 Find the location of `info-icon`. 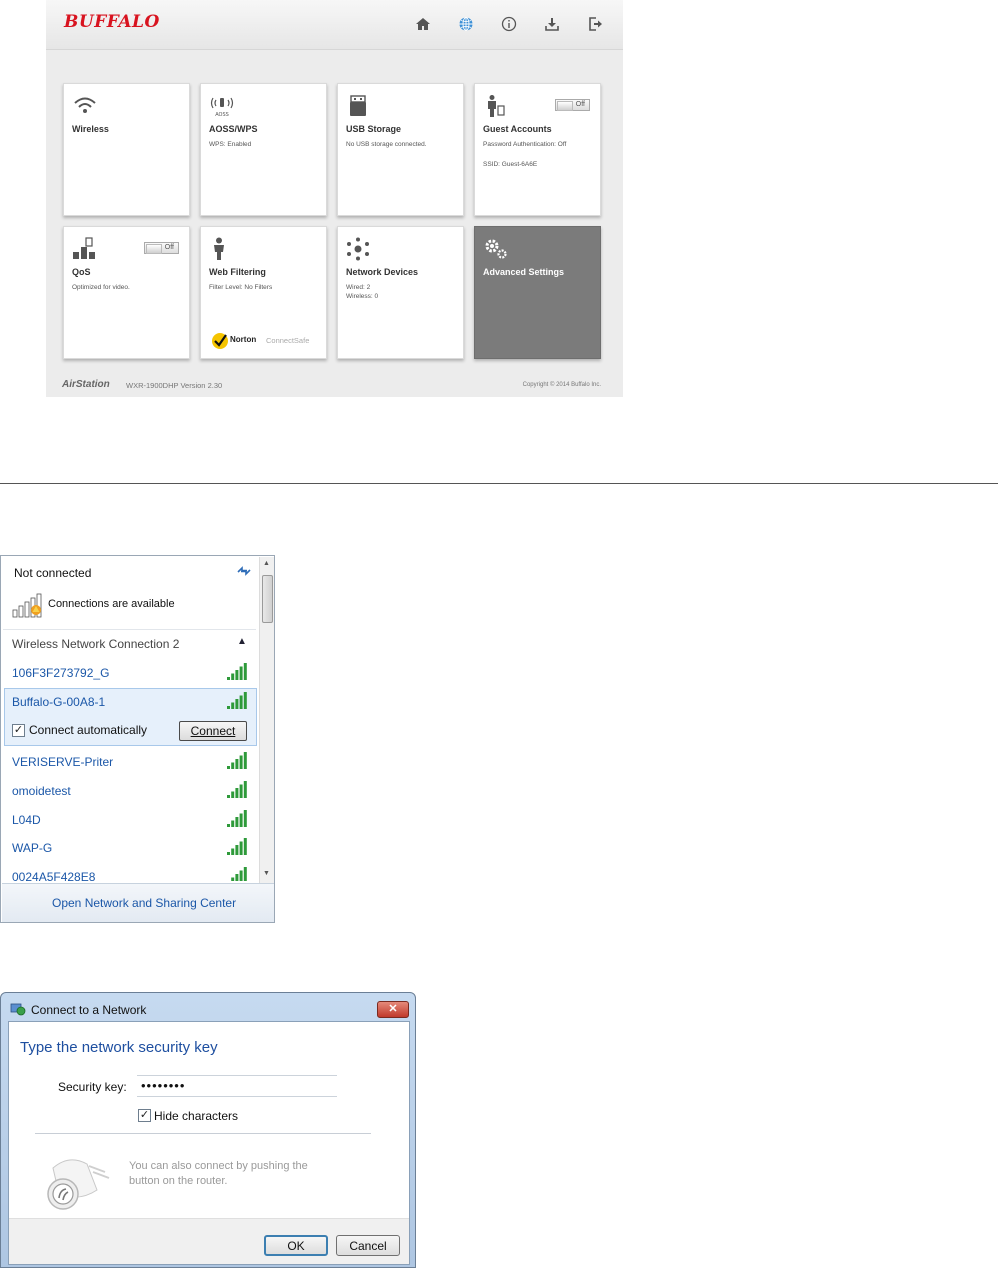

info-icon is located at coordinates (509, 24).